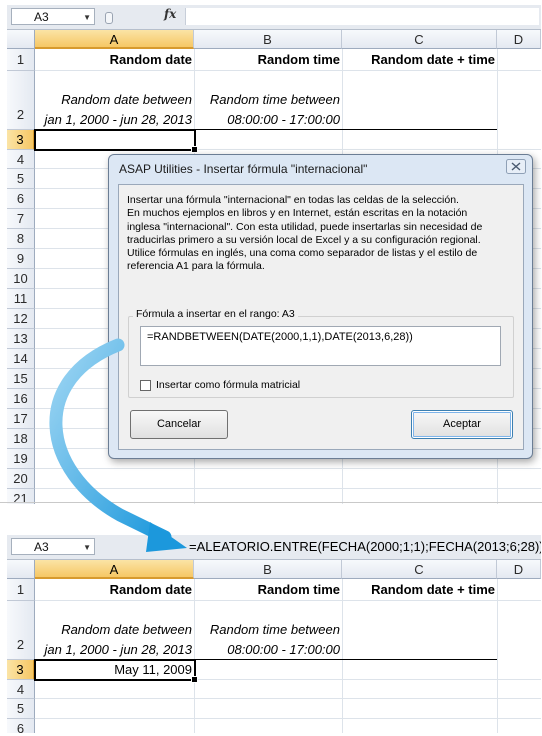 The width and height of the screenshot is (542, 736). Describe the element at coordinates (21, 379) in the screenshot. I see `row-header-15: 15` at that location.